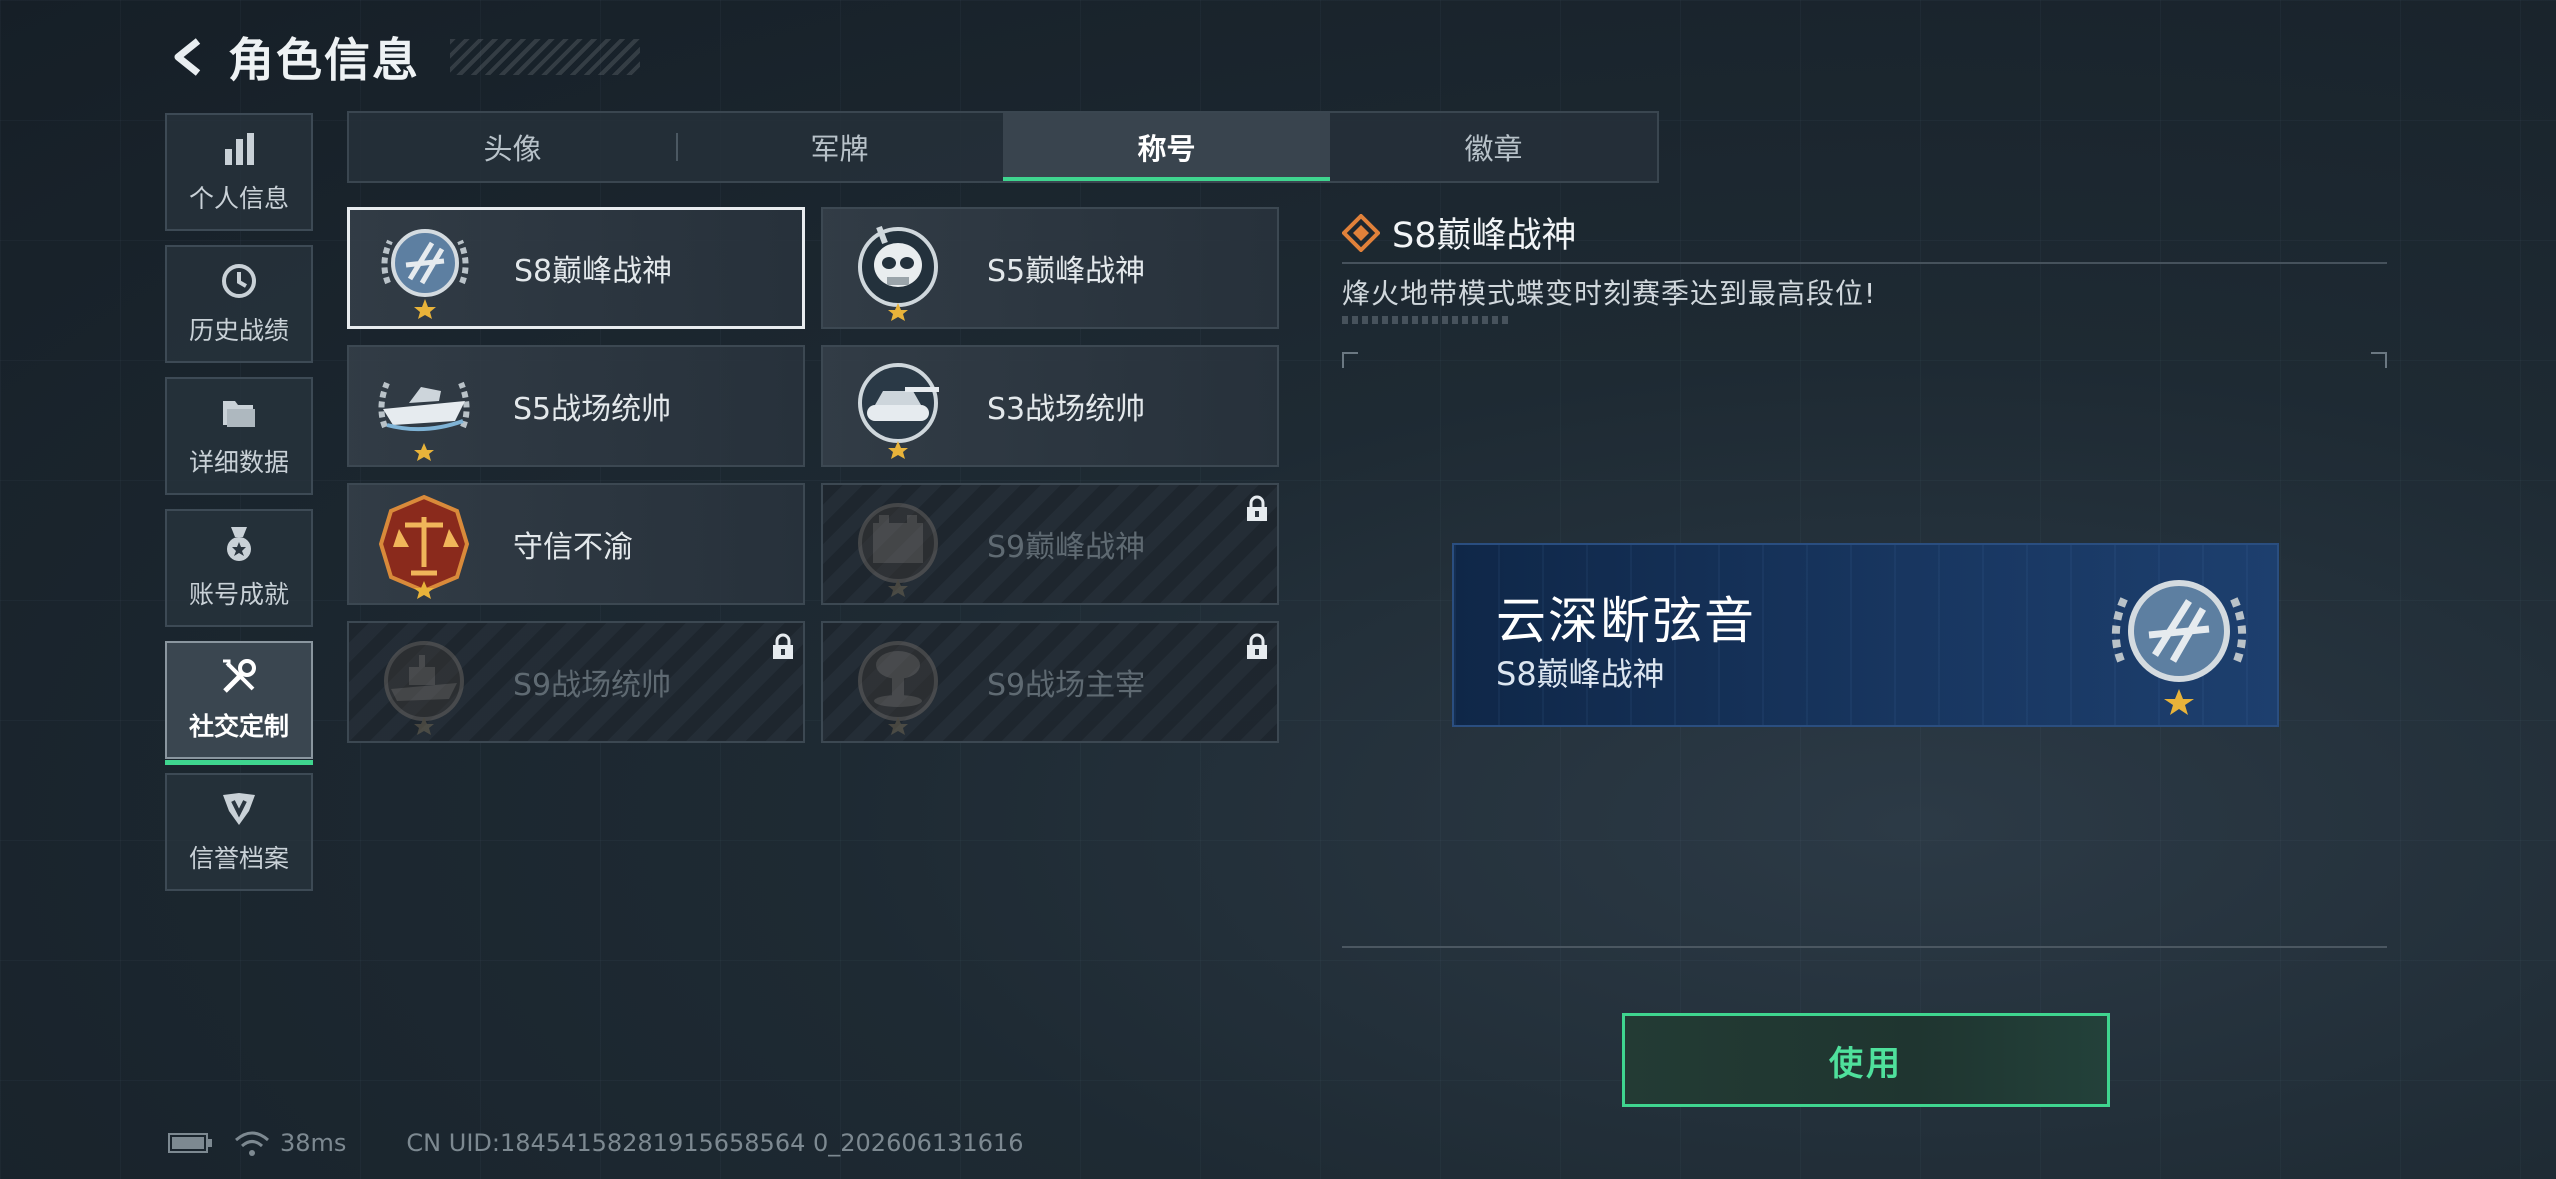  Describe the element at coordinates (1484, 236) in the screenshot. I see `detail-title: S8巅峰战神` at that location.